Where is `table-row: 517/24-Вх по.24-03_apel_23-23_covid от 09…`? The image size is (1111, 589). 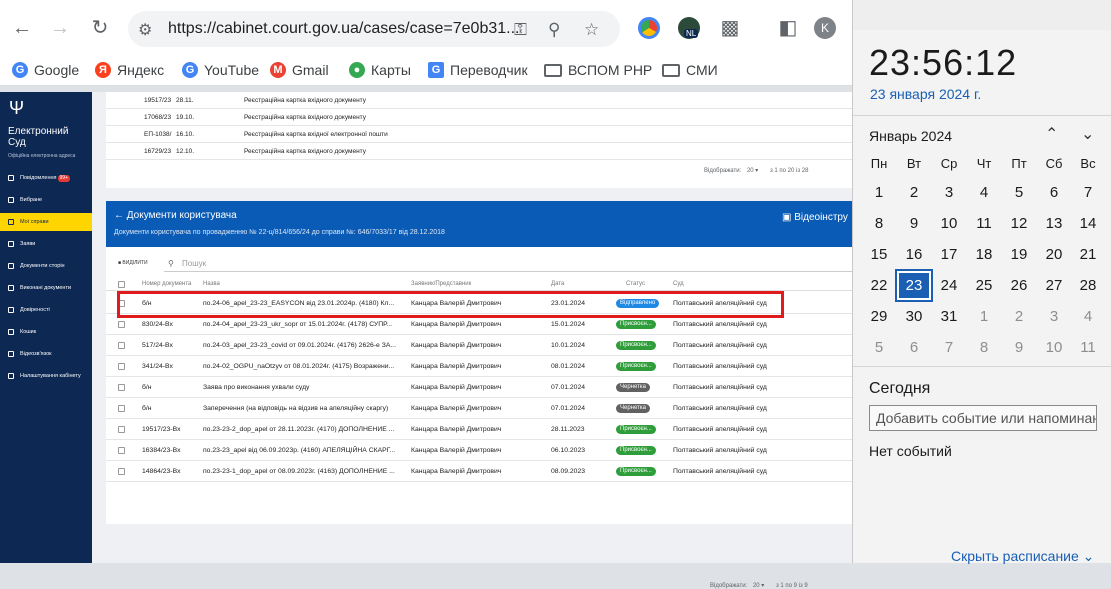
table-row: 517/24-Вх по.24-03_apel_23-23_covid от 09… is located at coordinates (479, 345).